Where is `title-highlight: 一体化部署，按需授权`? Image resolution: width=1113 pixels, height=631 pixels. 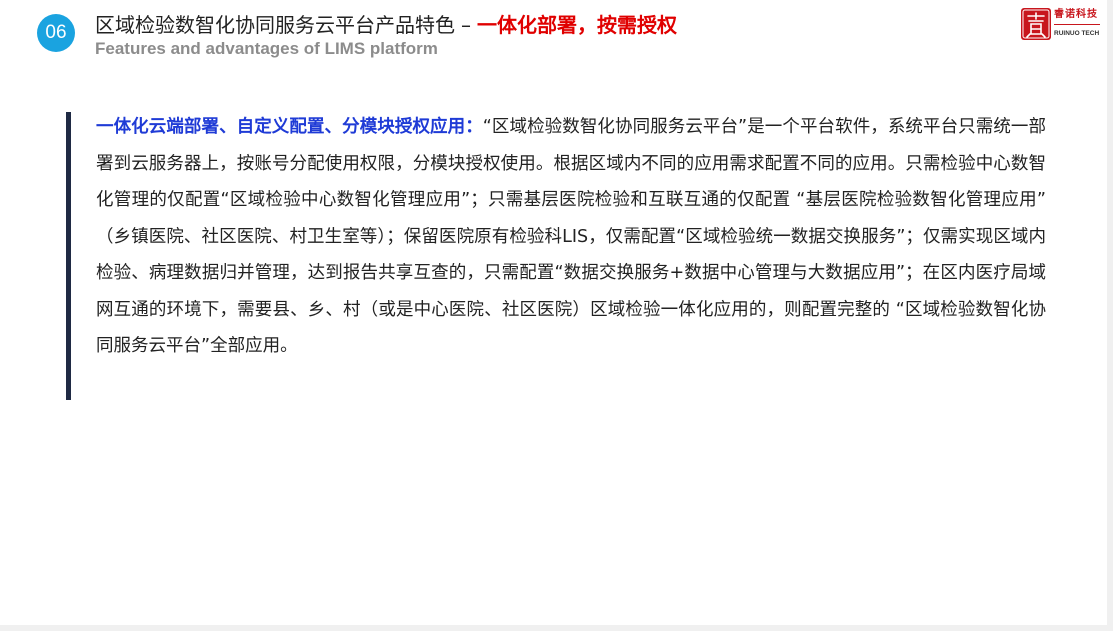 title-highlight: 一体化部署，按需授权 is located at coordinates (577, 25).